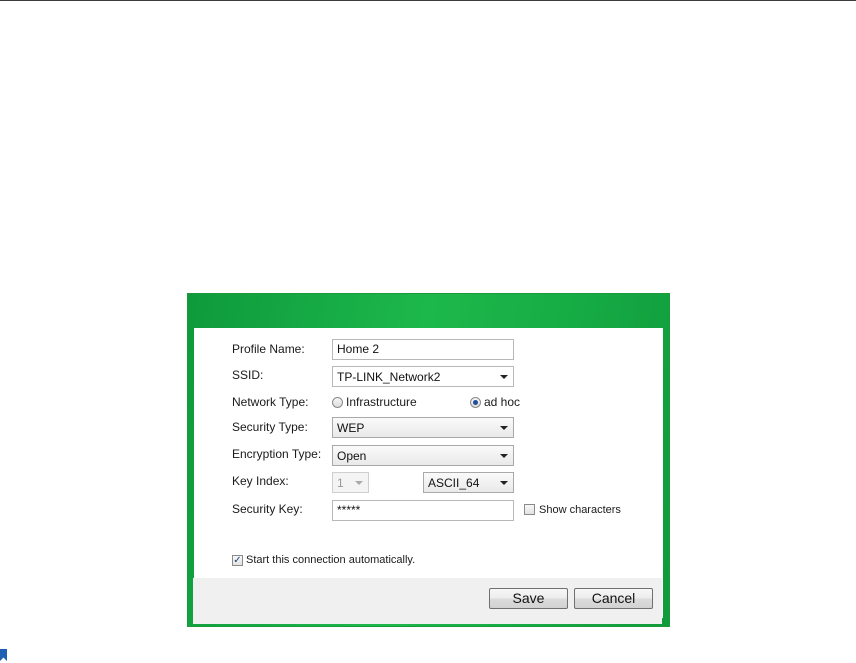  Describe the element at coordinates (3, 655) in the screenshot. I see `bookmark-icon` at that location.